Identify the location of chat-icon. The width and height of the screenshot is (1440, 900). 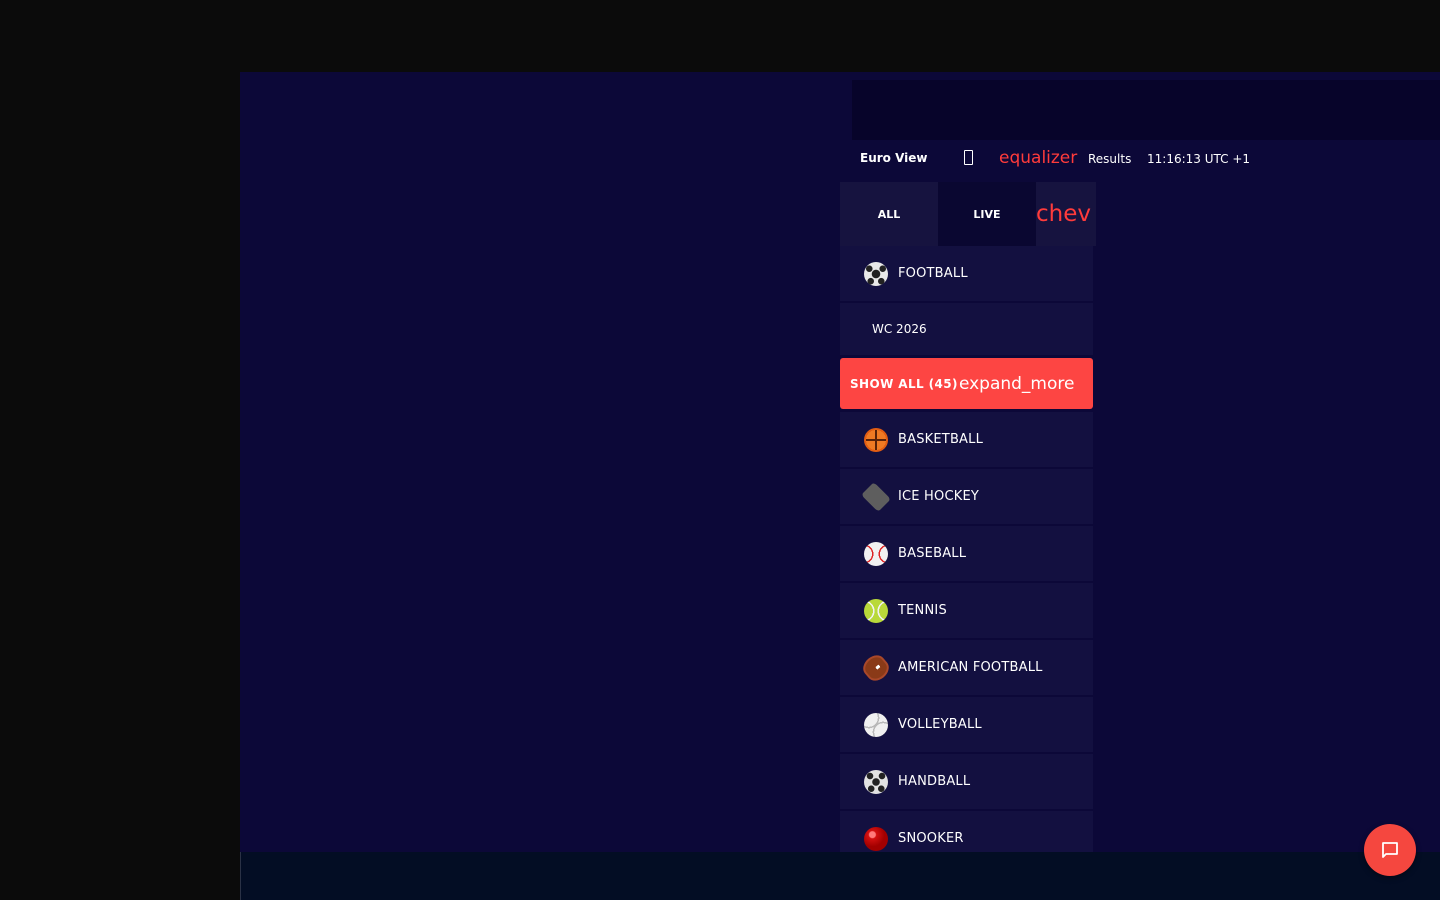
(1390, 850).